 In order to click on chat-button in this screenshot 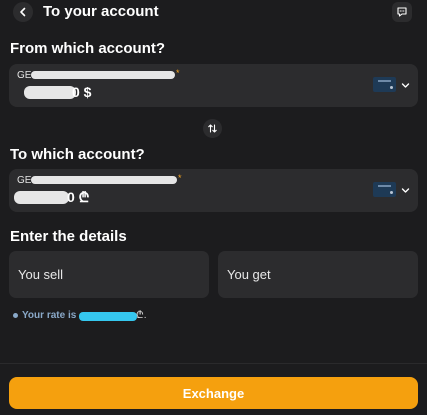, I will do `click(402, 12)`.